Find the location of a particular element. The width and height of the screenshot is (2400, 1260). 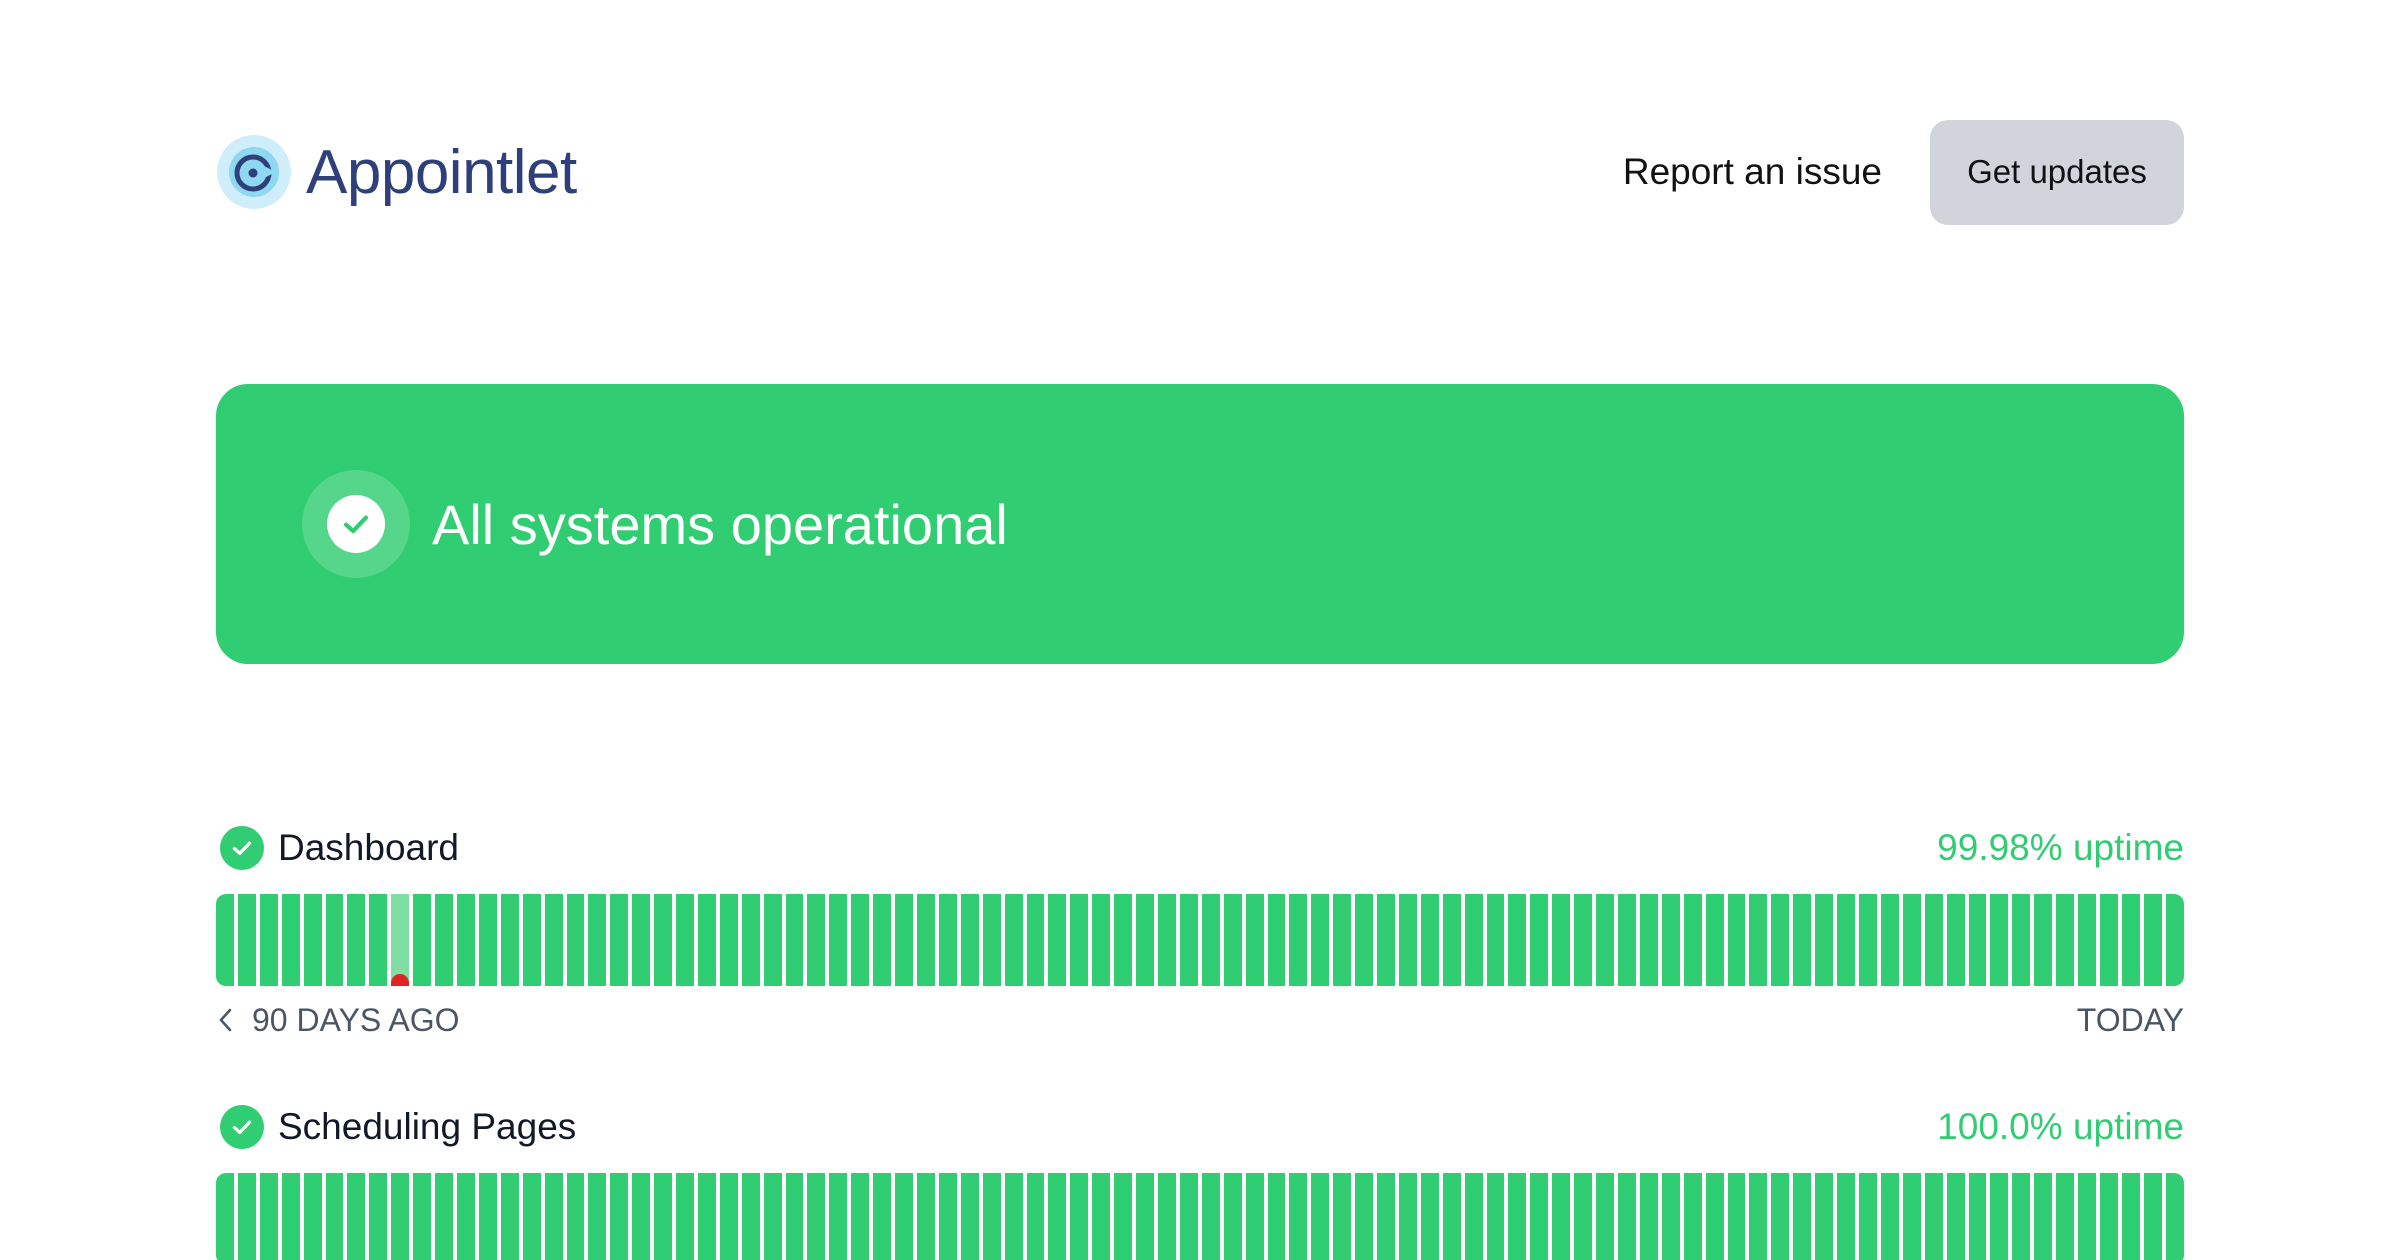

get-updates-button: Get updates is located at coordinates (2057, 172).